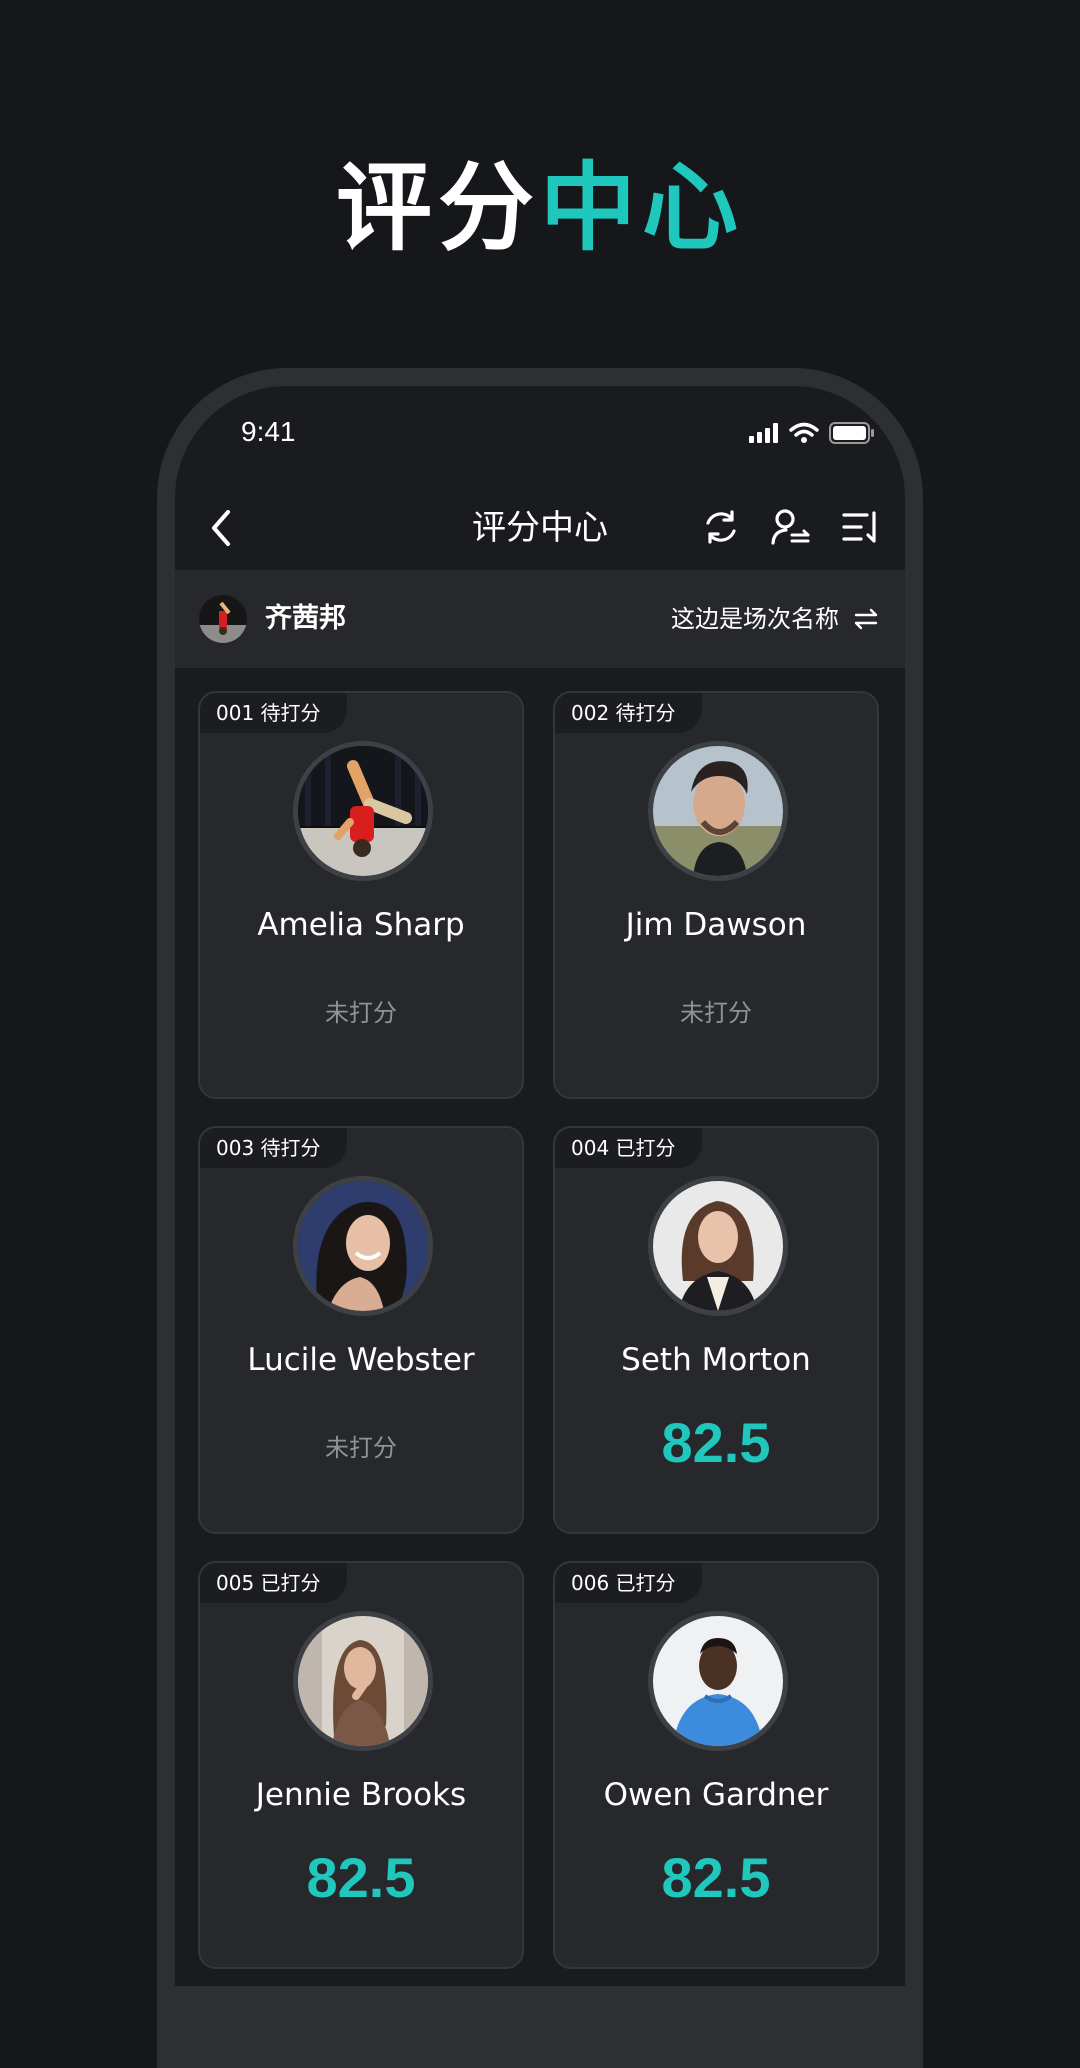 Image resolution: width=1080 pixels, height=2068 pixels. I want to click on contestant-name: Lucile Webster, so click(361, 1360).